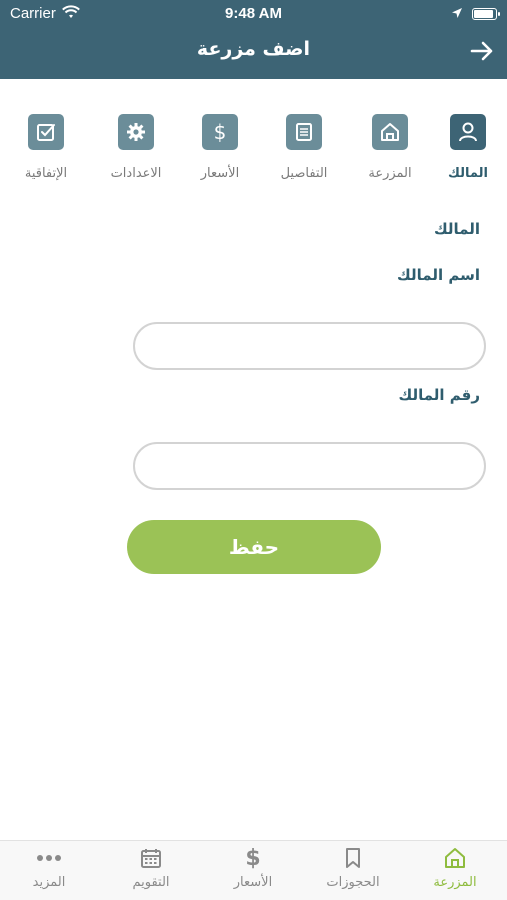 The image size is (507, 900). Describe the element at coordinates (468, 173) in the screenshot. I see `step-label: المالك` at that location.